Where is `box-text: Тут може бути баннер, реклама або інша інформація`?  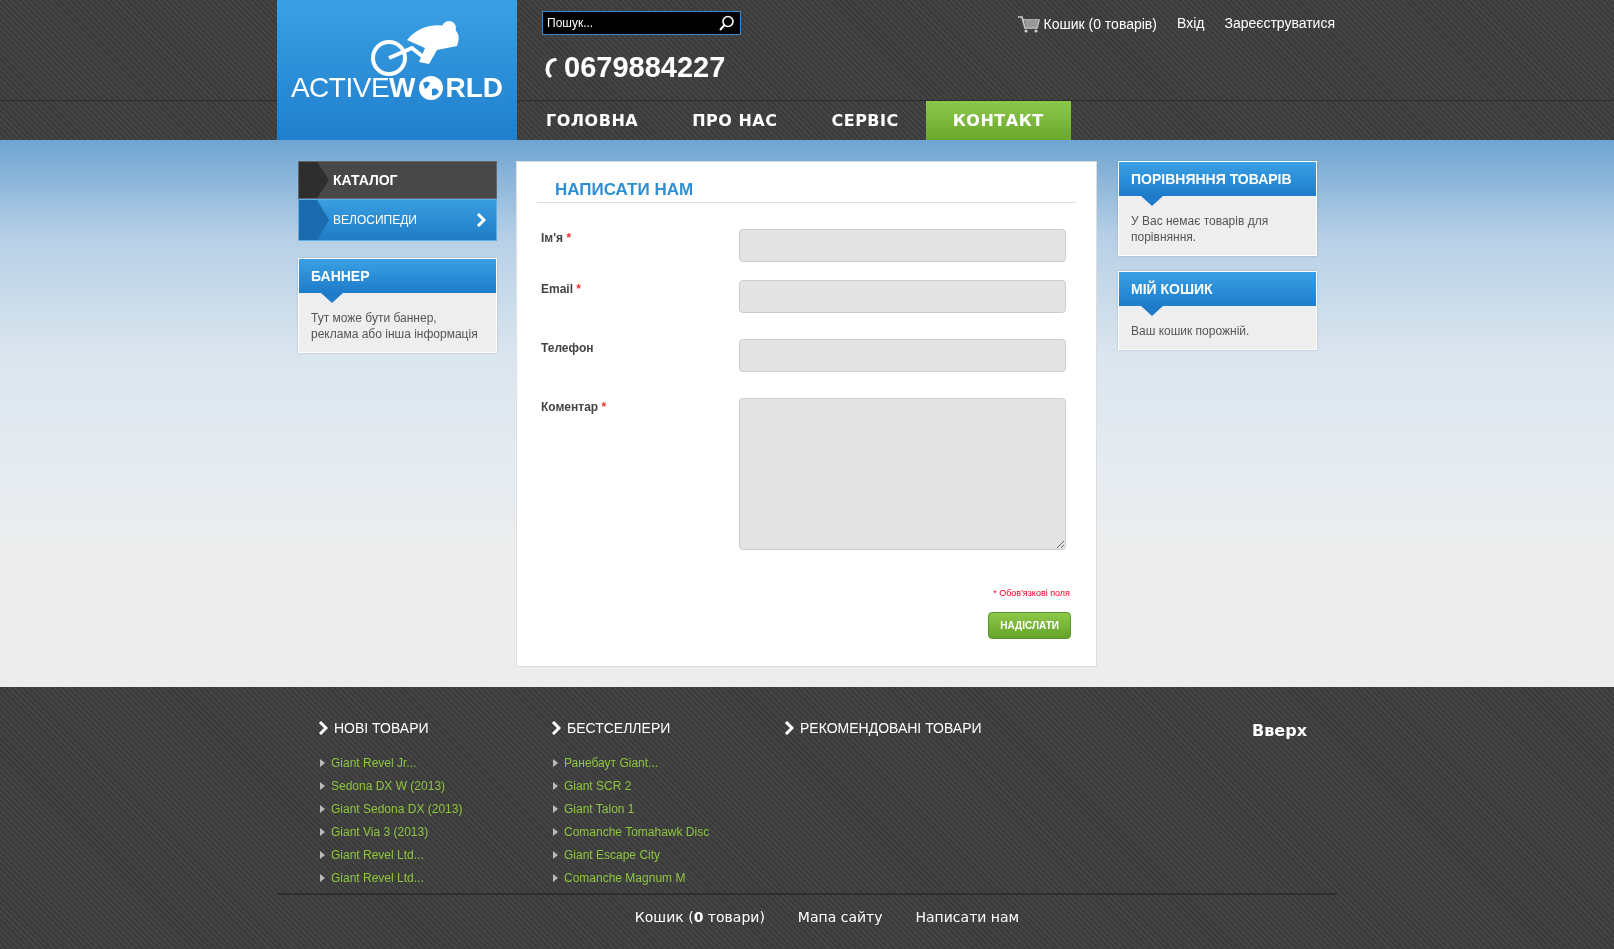 box-text: Тут може бути баннер, реклама або інша інформація is located at coordinates (394, 326).